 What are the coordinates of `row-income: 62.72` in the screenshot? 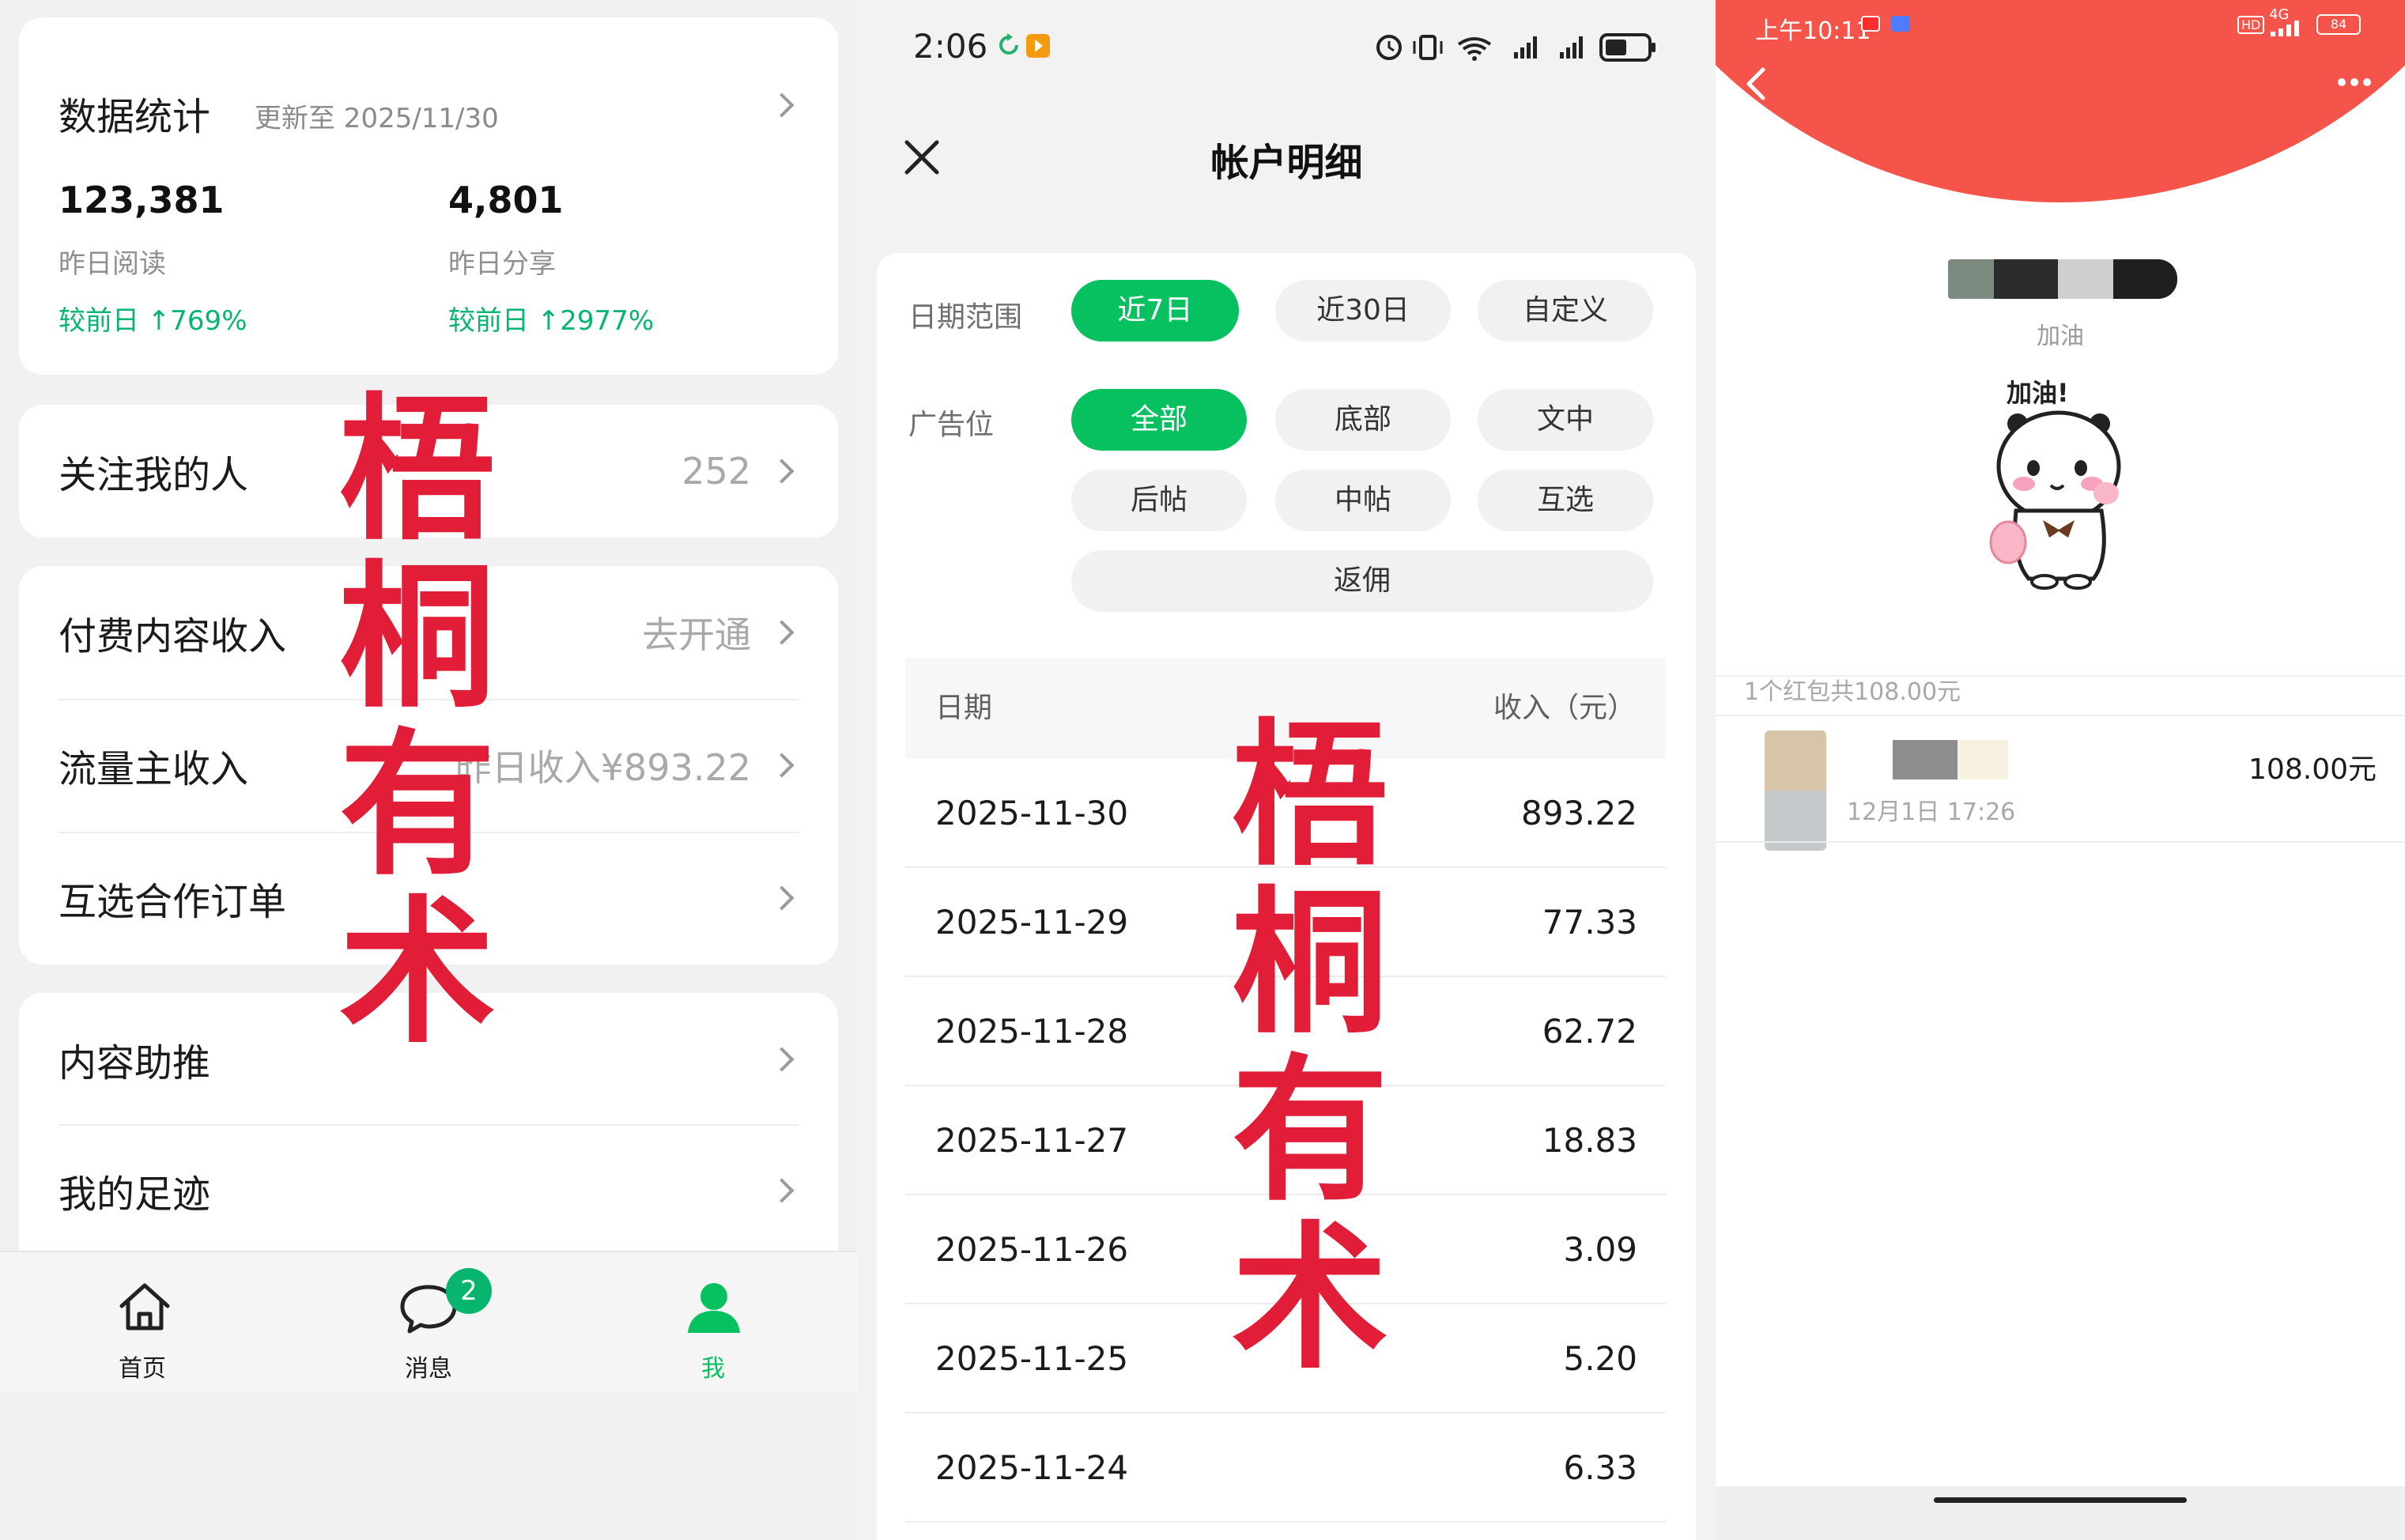 It's located at (1589, 1031).